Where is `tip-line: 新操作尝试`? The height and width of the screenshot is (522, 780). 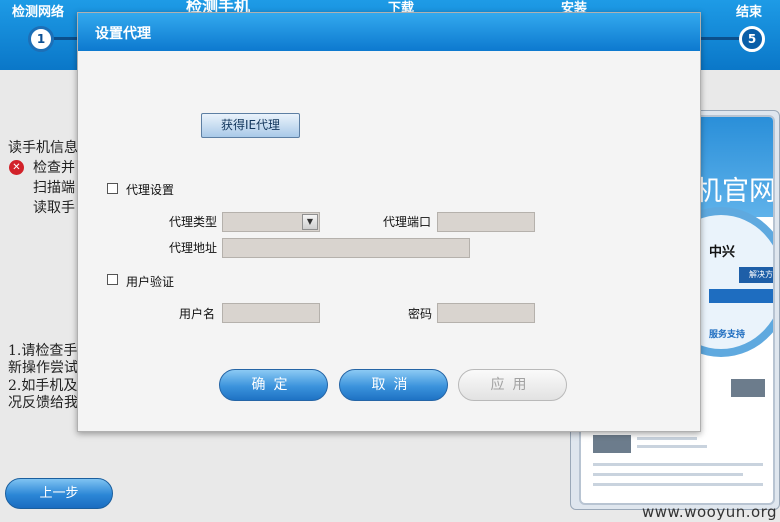 tip-line: 新操作尝试 is located at coordinates (43, 368).